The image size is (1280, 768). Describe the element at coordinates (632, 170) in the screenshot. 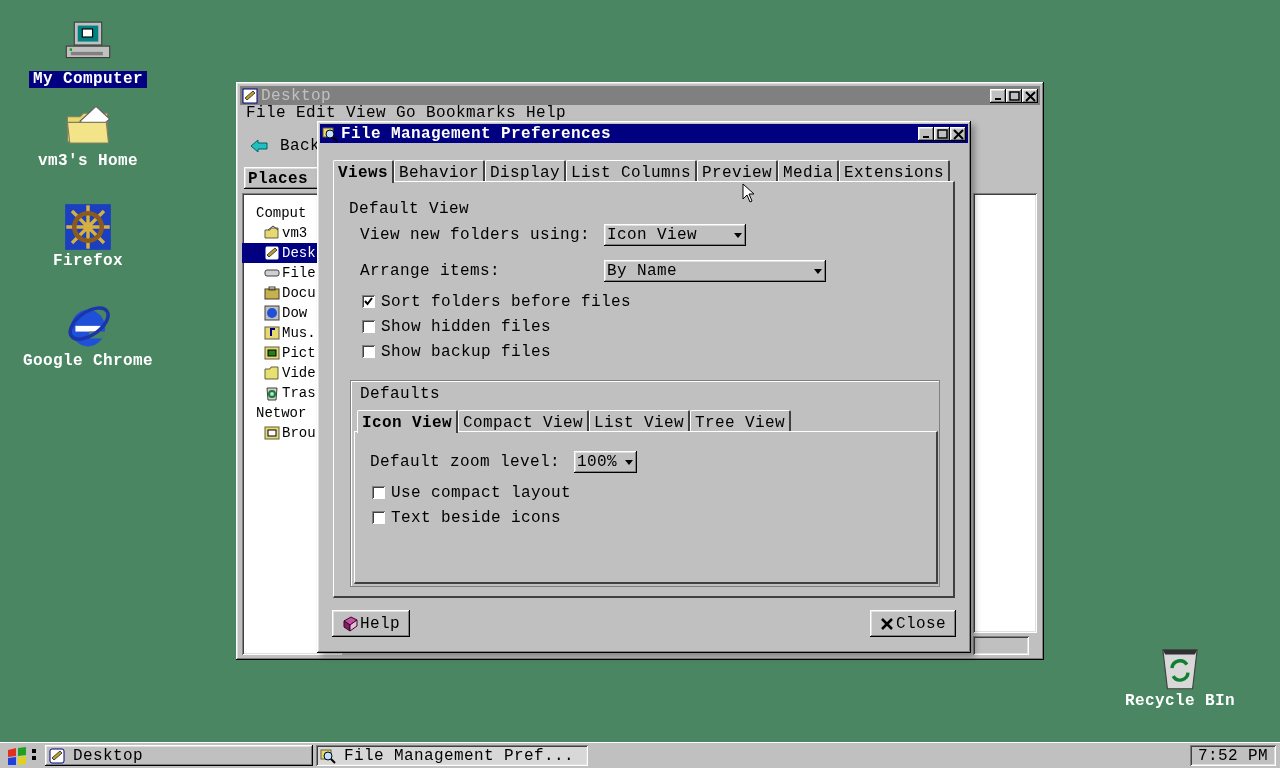

I see `tab: List Columns` at that location.